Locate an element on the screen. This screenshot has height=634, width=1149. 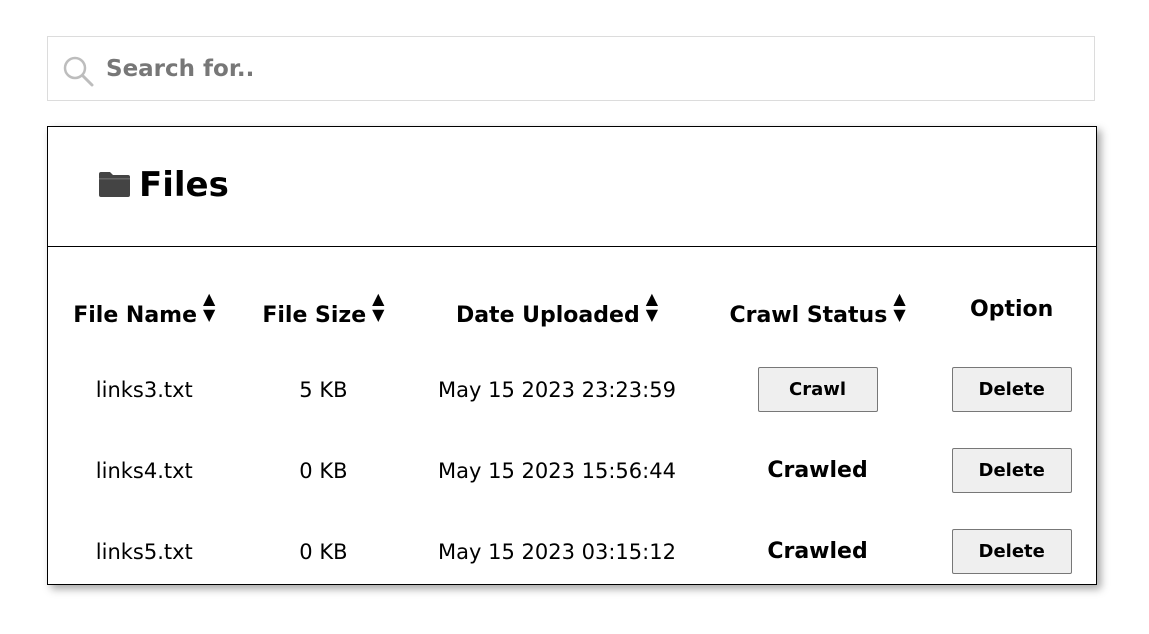
file-name-cell: links3.txt is located at coordinates (144, 389).